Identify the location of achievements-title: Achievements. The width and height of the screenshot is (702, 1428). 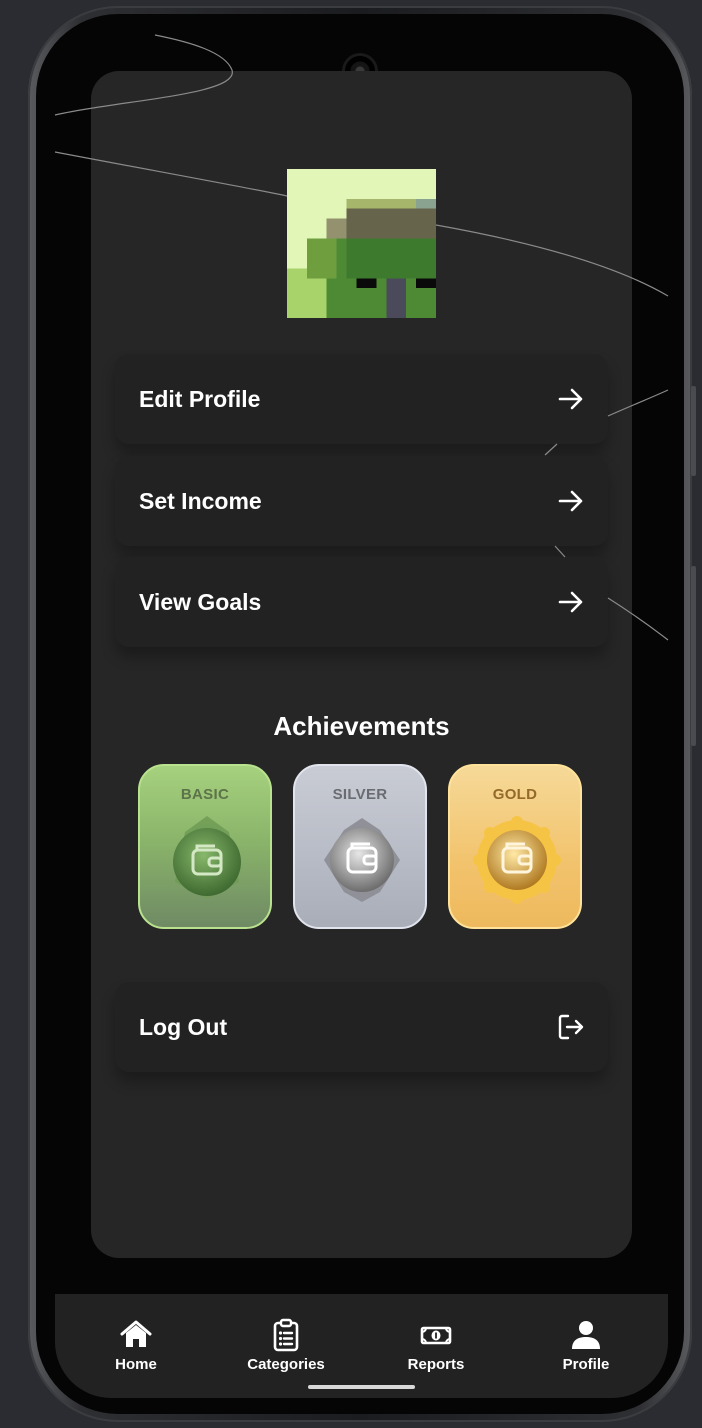
(361, 726).